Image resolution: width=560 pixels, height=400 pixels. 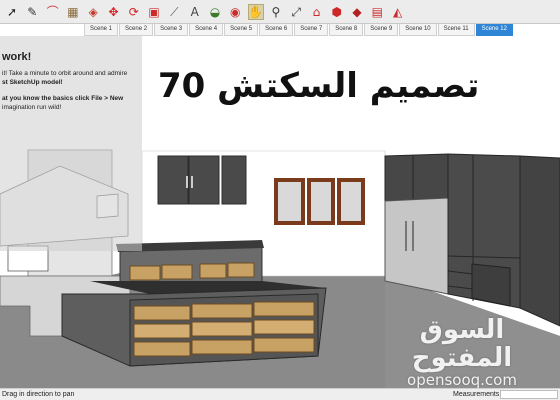 I want to click on layout-icon: ▤, so click(x=377, y=11).